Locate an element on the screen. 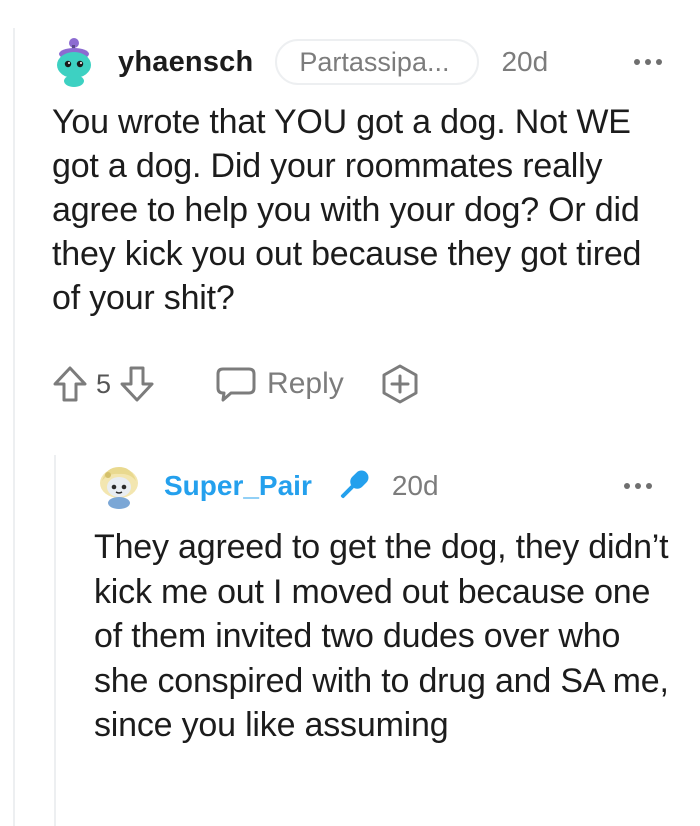  user-badge is located at coordinates (353, 486).